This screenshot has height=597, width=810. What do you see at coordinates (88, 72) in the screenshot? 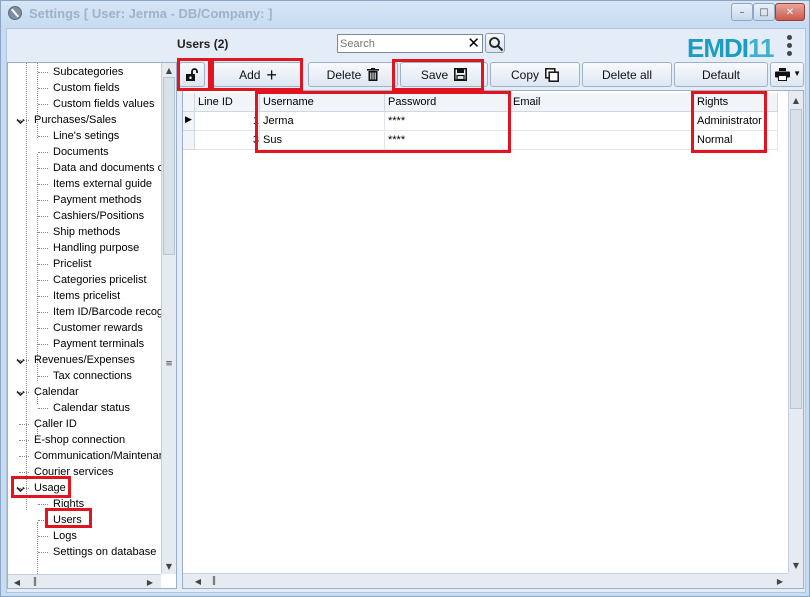
I see `tree-item: Subcategories` at bounding box center [88, 72].